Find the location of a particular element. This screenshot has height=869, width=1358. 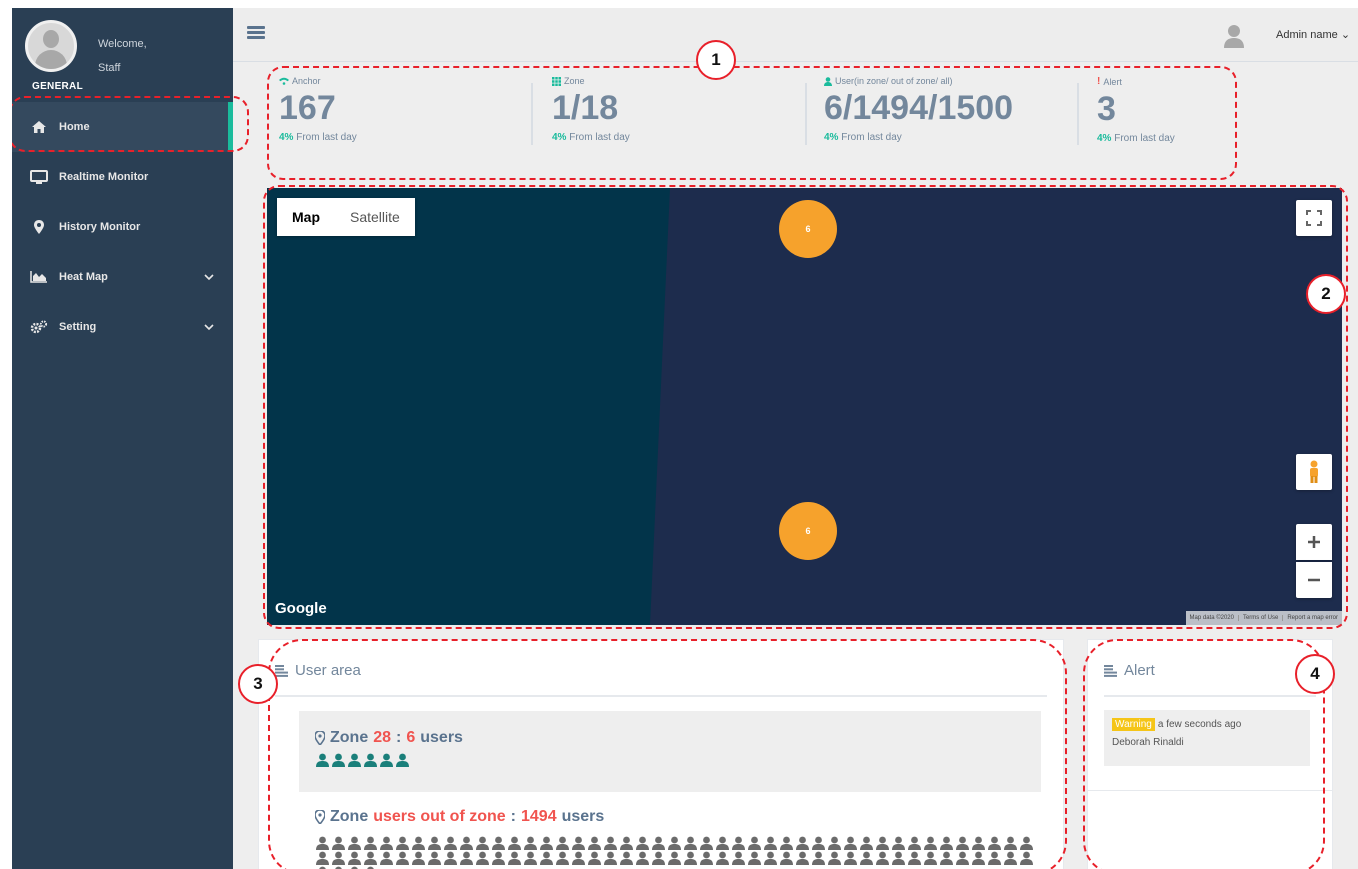

stat-pct: 4% is located at coordinates (1104, 138).